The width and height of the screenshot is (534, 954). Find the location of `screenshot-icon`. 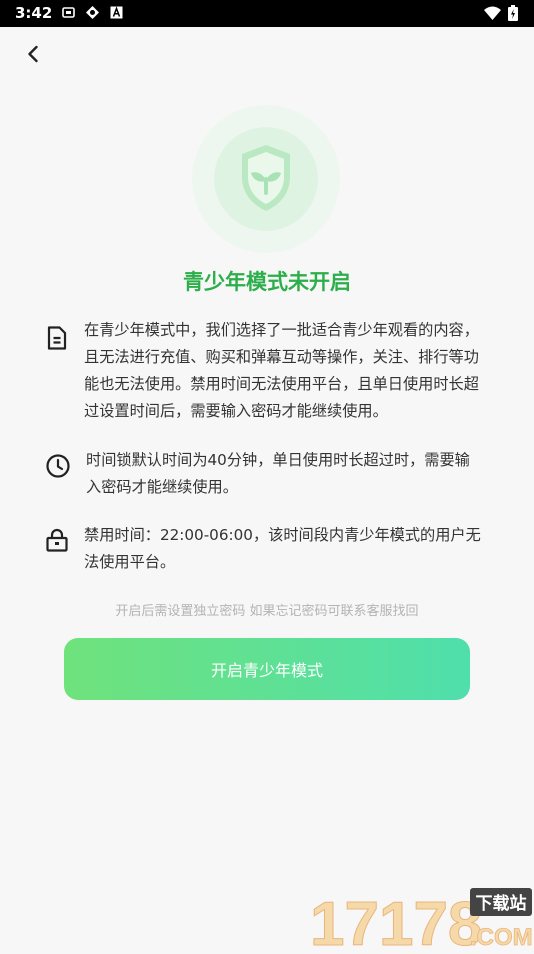

screenshot-icon is located at coordinates (68, 12).